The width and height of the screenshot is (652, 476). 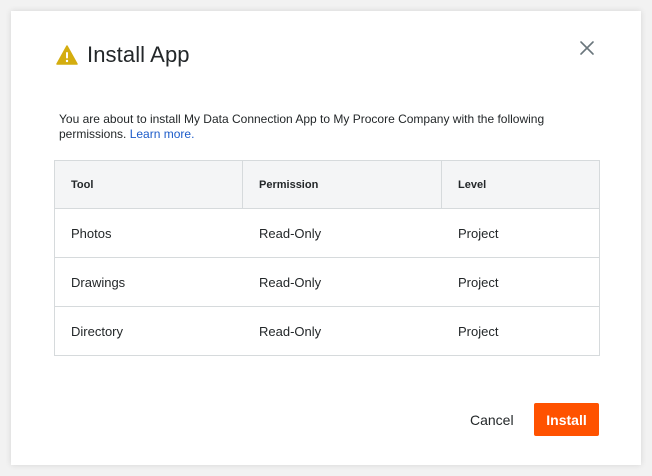 What do you see at coordinates (98, 282) in the screenshot?
I see `cell-tool: Drawings` at bounding box center [98, 282].